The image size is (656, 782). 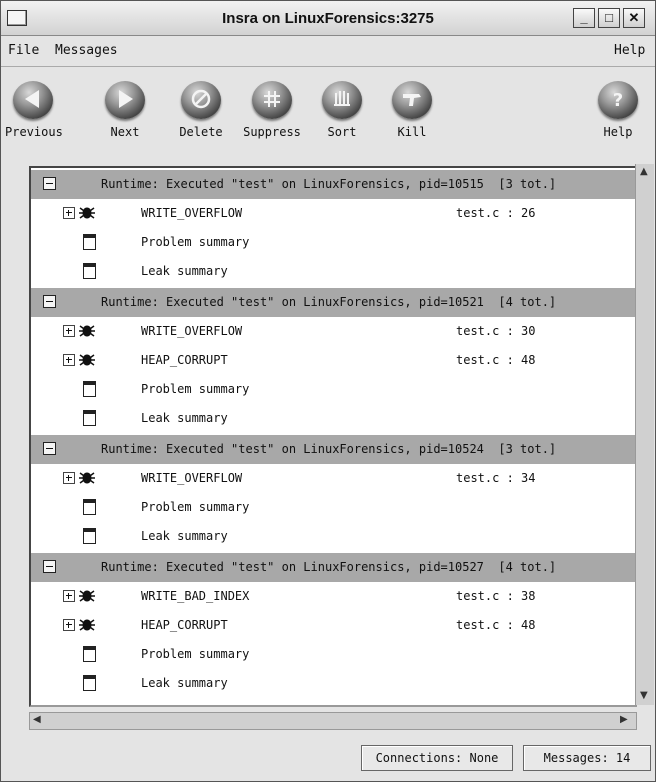 What do you see at coordinates (644, 434) in the screenshot?
I see `vertical-scrollbar: ▲ ▼` at bounding box center [644, 434].